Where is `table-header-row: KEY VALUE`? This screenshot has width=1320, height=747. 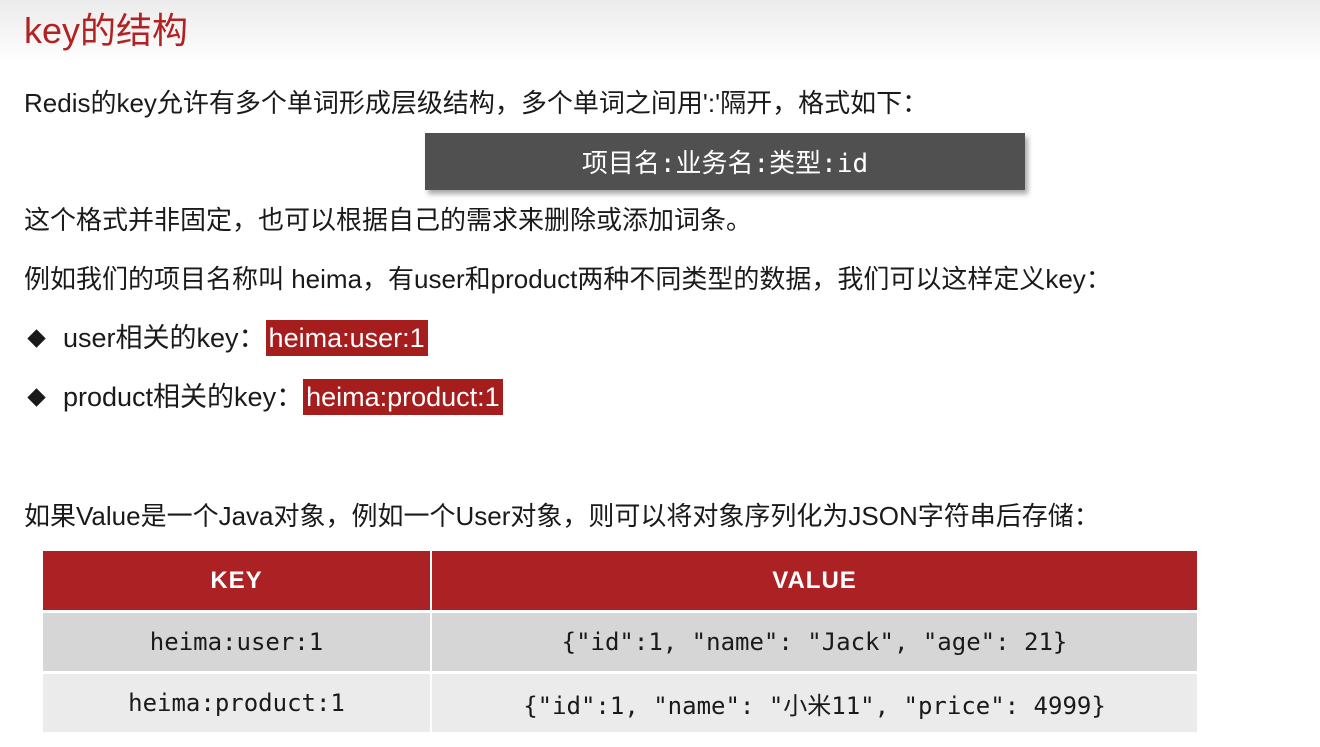 table-header-row: KEY VALUE is located at coordinates (620, 582).